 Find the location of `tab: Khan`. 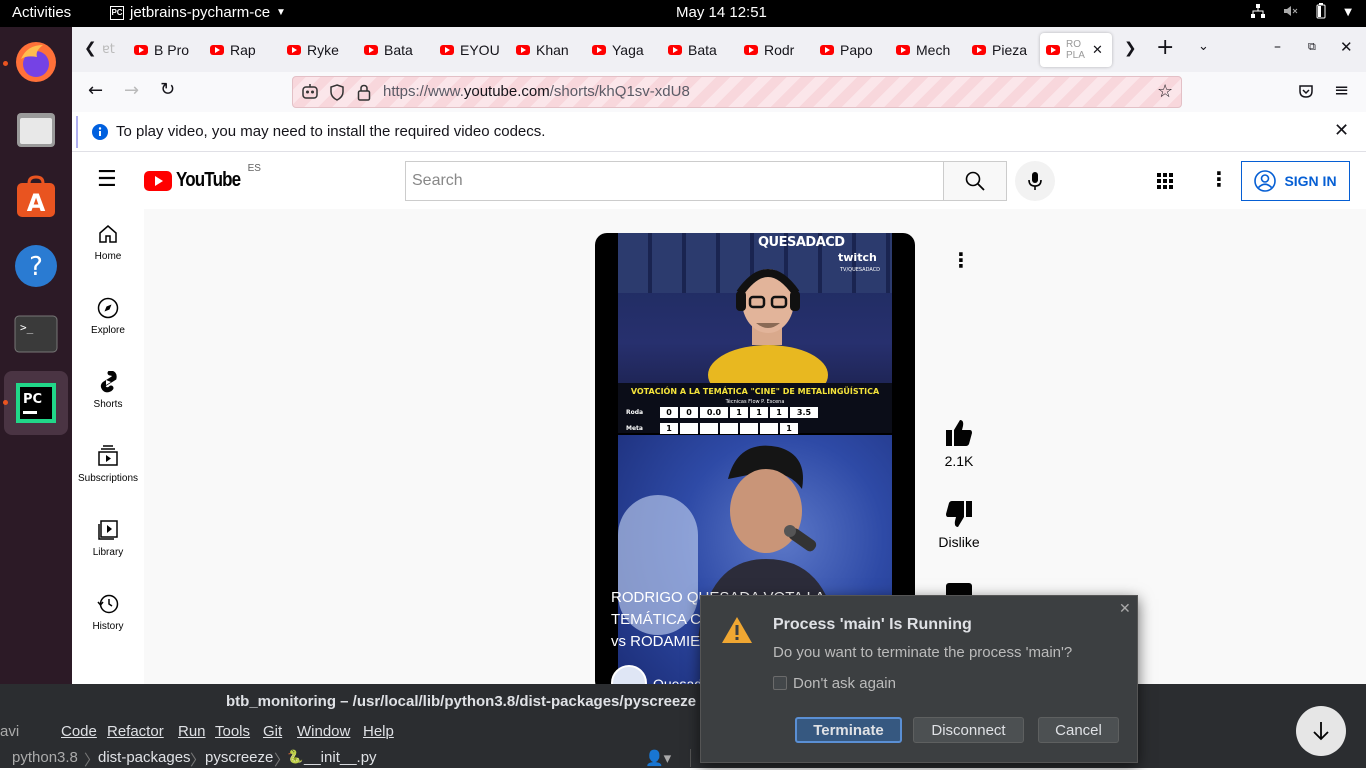

tab: Khan is located at coordinates (546, 50).